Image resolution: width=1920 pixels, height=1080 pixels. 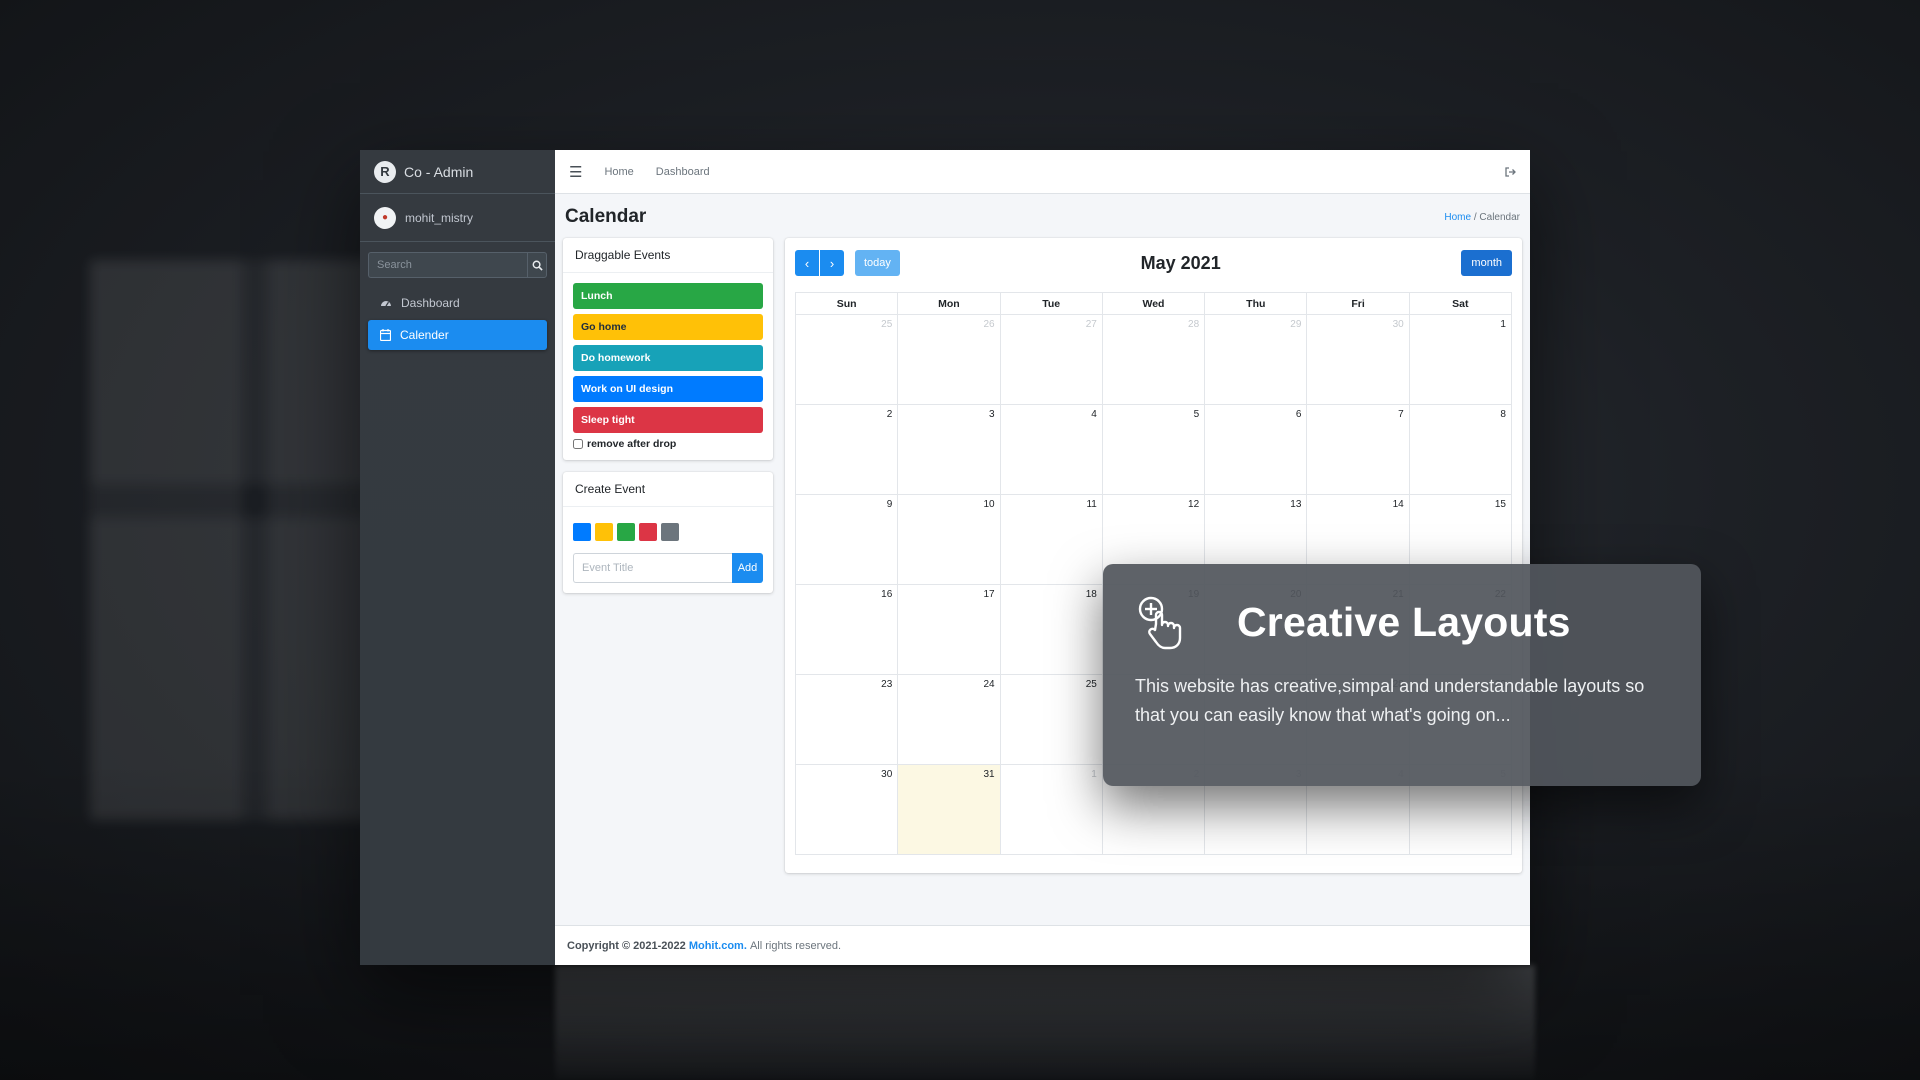 I want to click on calendar-toolbar: ‹ › today May 2021 month, so click(x=1153, y=263).